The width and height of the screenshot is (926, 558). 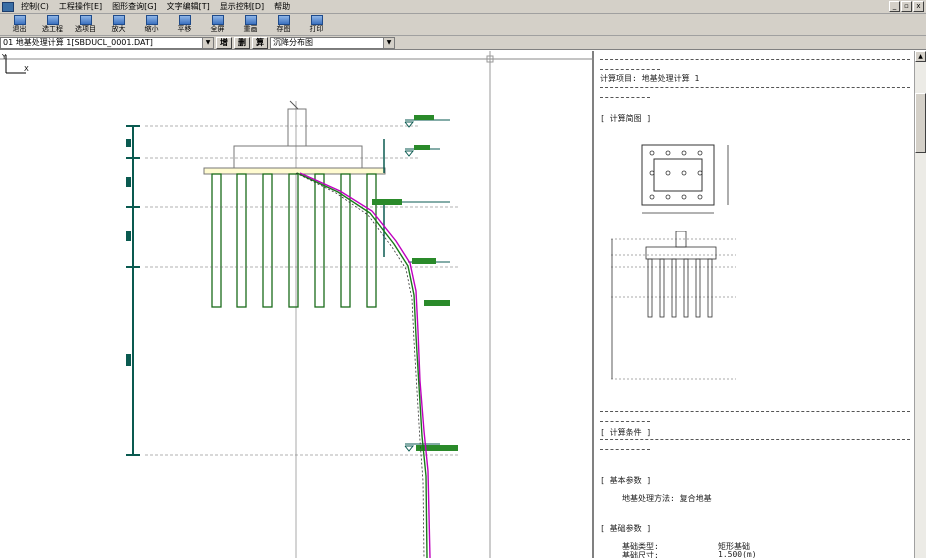 I want to click on calc-item-line: 计算项目: 地基处理计算 1, so click(x=650, y=78).